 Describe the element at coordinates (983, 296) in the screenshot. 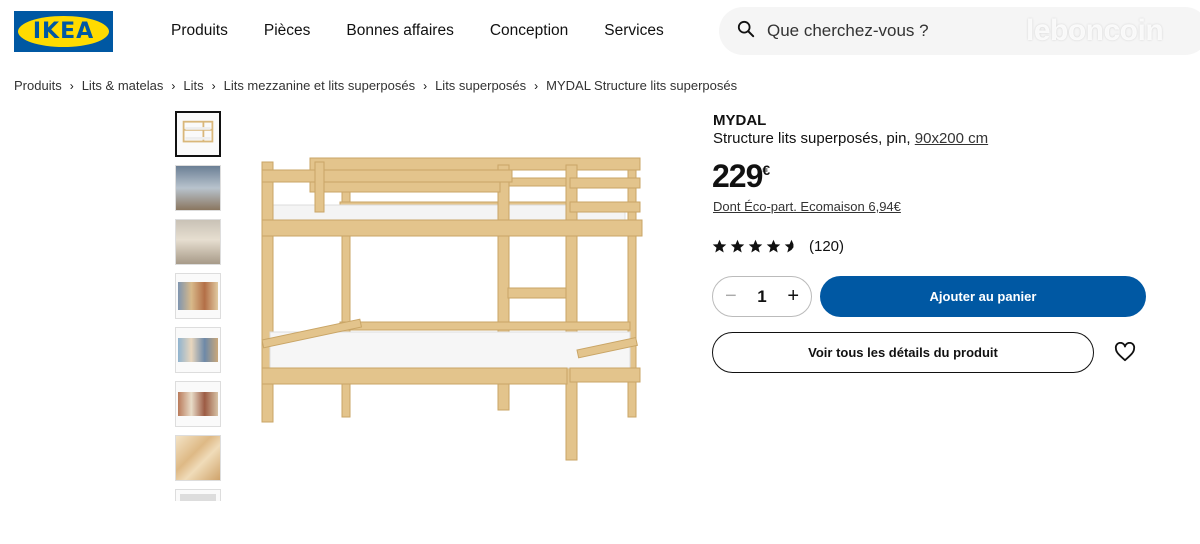

I see `add-to-cart-button: Ajouter au panier` at that location.